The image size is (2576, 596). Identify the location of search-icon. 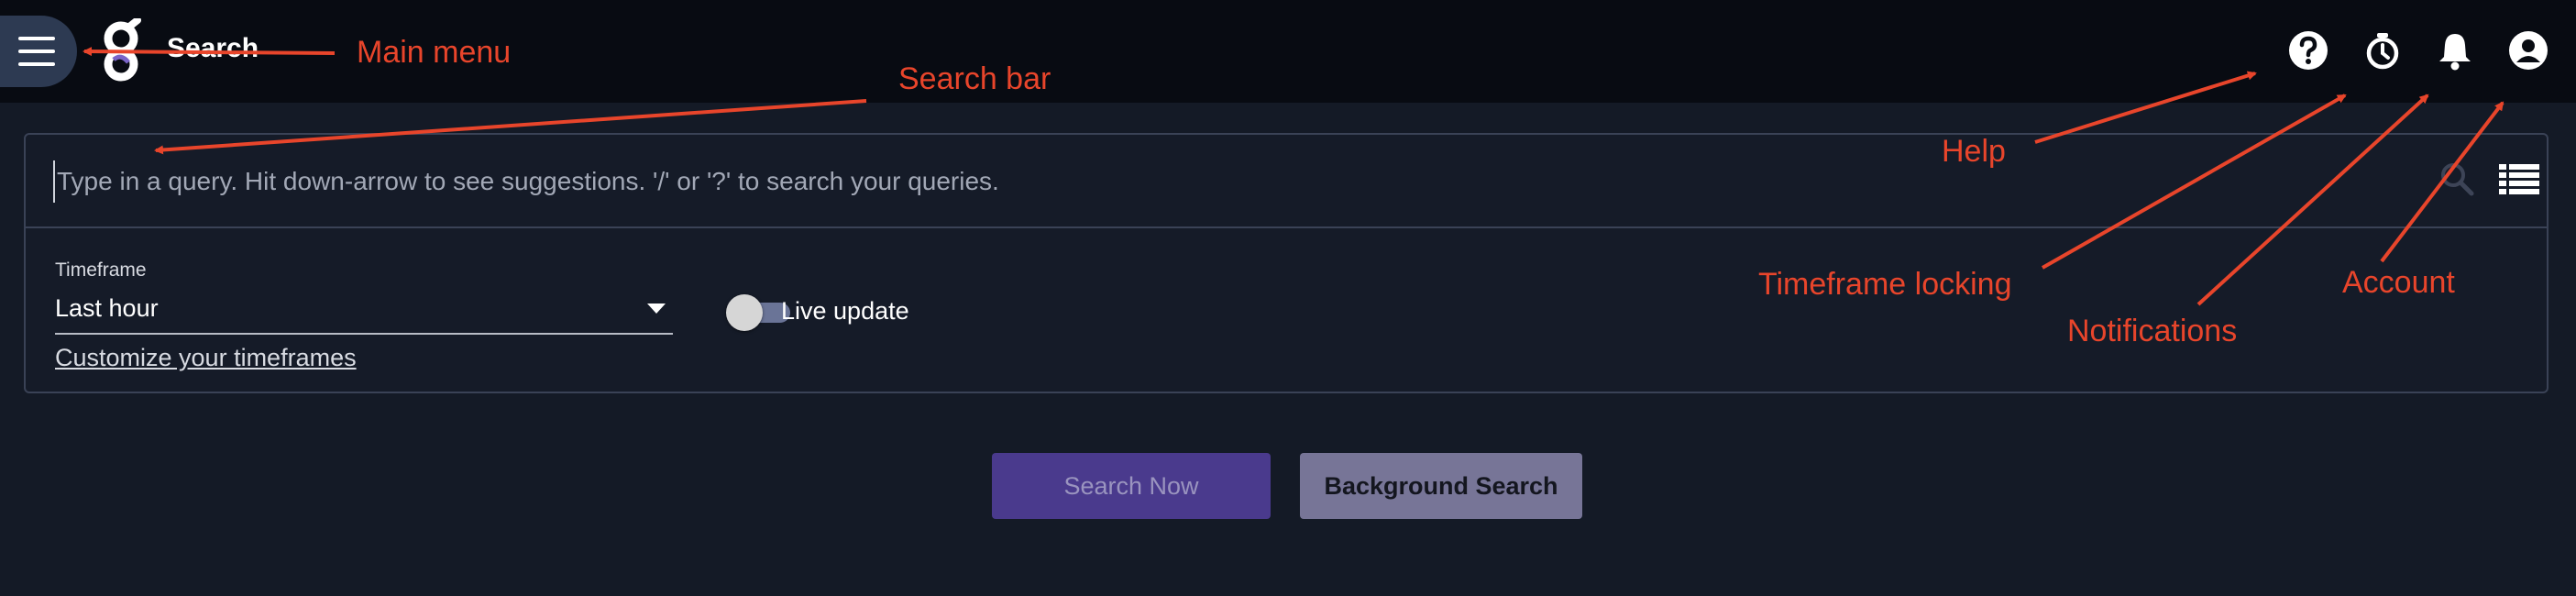
(2457, 179).